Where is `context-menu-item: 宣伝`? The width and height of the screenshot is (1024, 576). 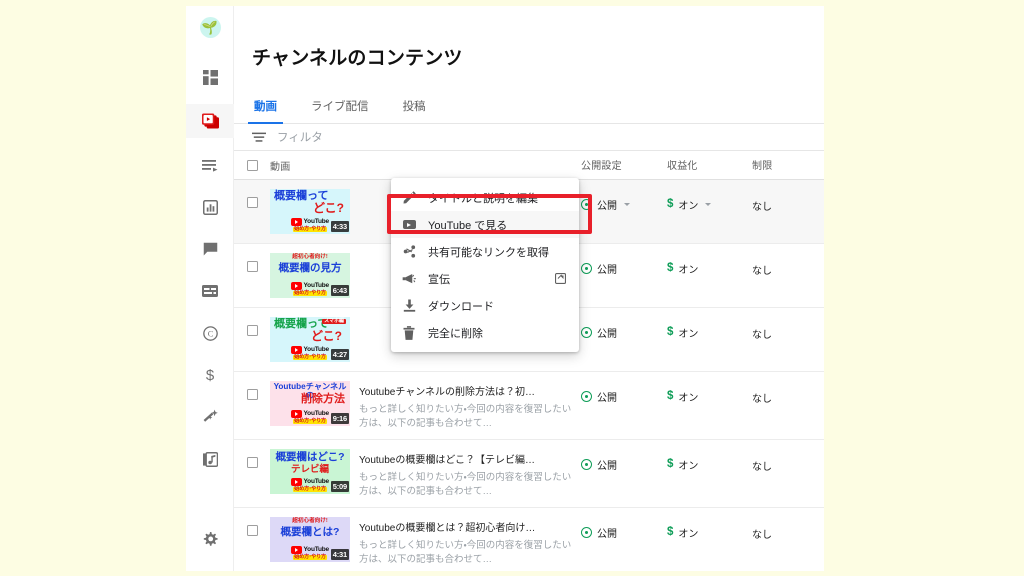
context-menu-item: 宣伝 is located at coordinates (485, 278).